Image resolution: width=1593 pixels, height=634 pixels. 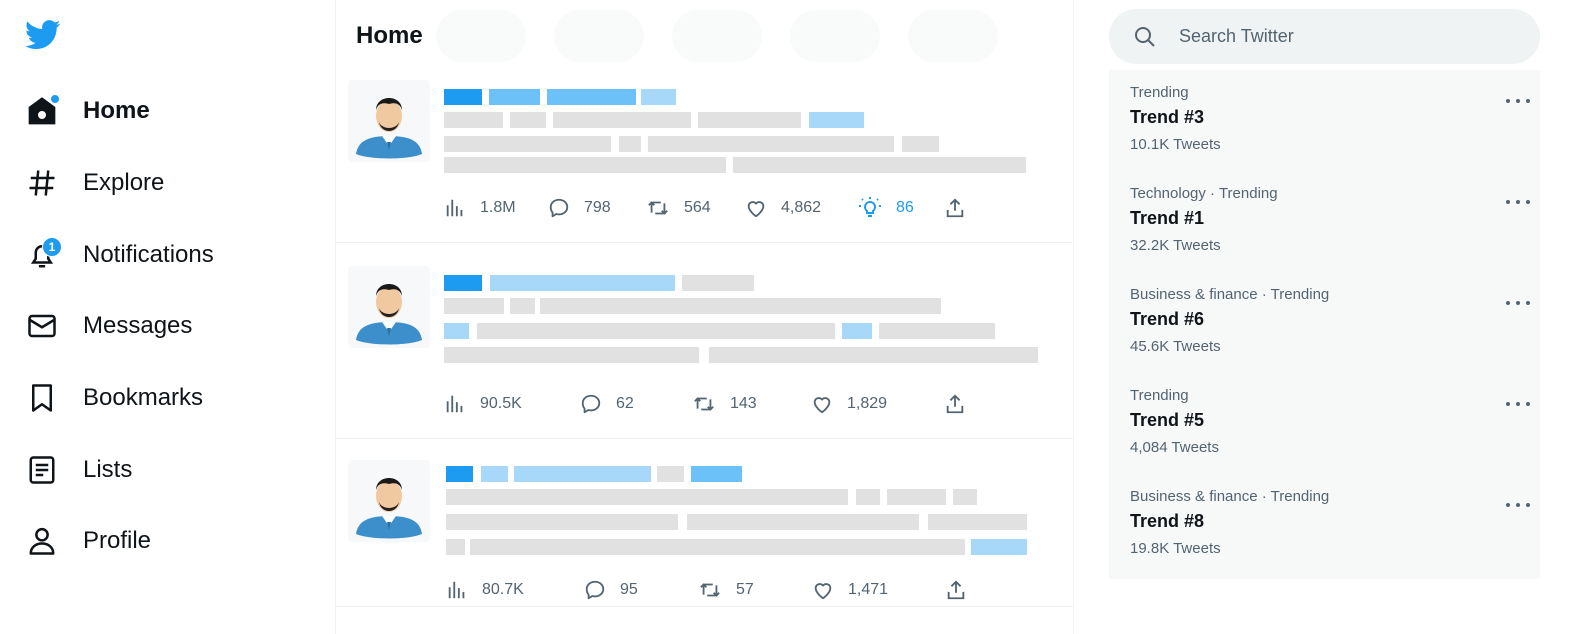 I want to click on tweet: 80.7K 95 57 1,471, so click(x=704, y=523).